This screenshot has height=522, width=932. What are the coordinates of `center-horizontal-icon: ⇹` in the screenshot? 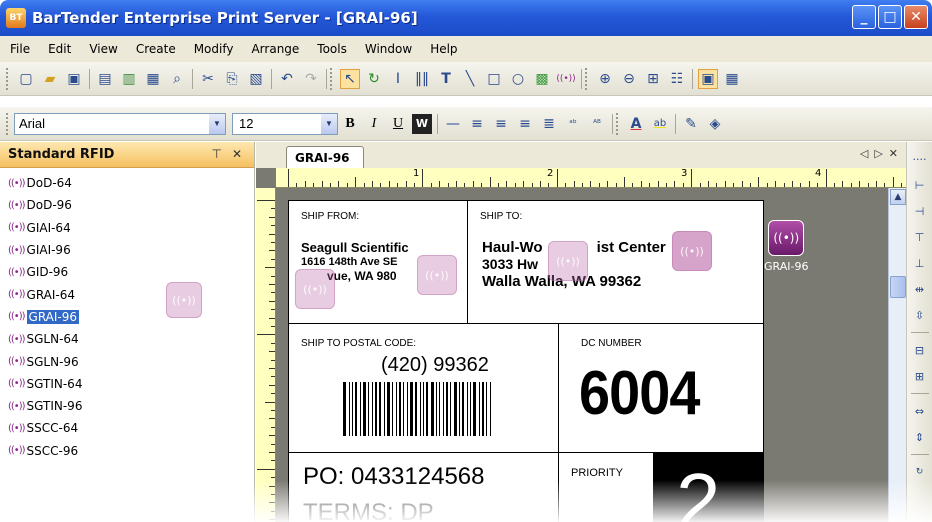 It's located at (920, 289).